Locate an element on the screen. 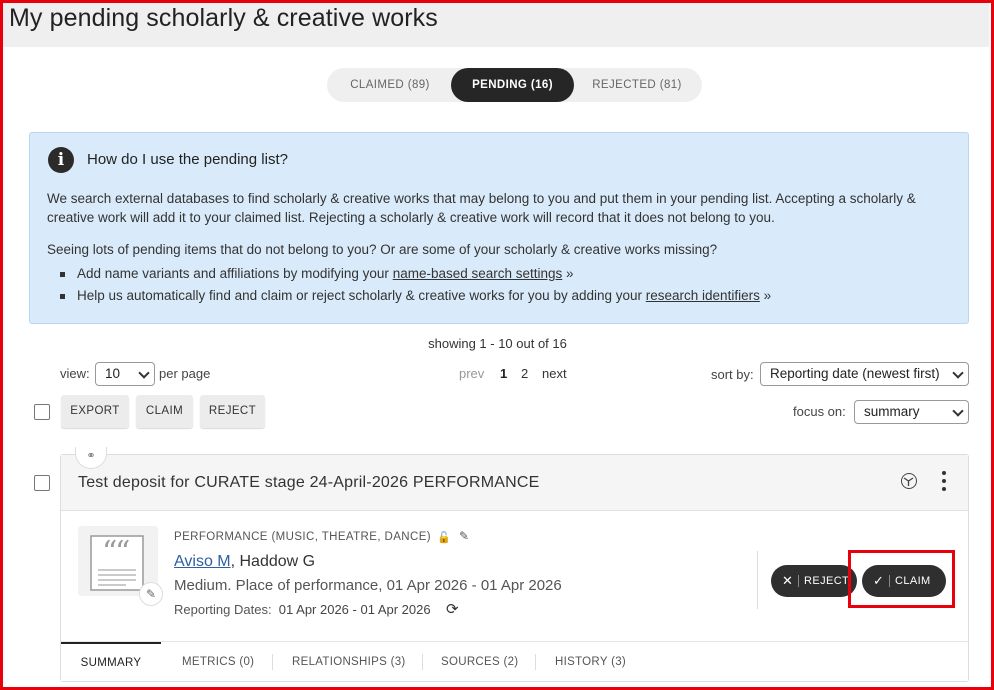  pager-page-1: 1 is located at coordinates (504, 373).